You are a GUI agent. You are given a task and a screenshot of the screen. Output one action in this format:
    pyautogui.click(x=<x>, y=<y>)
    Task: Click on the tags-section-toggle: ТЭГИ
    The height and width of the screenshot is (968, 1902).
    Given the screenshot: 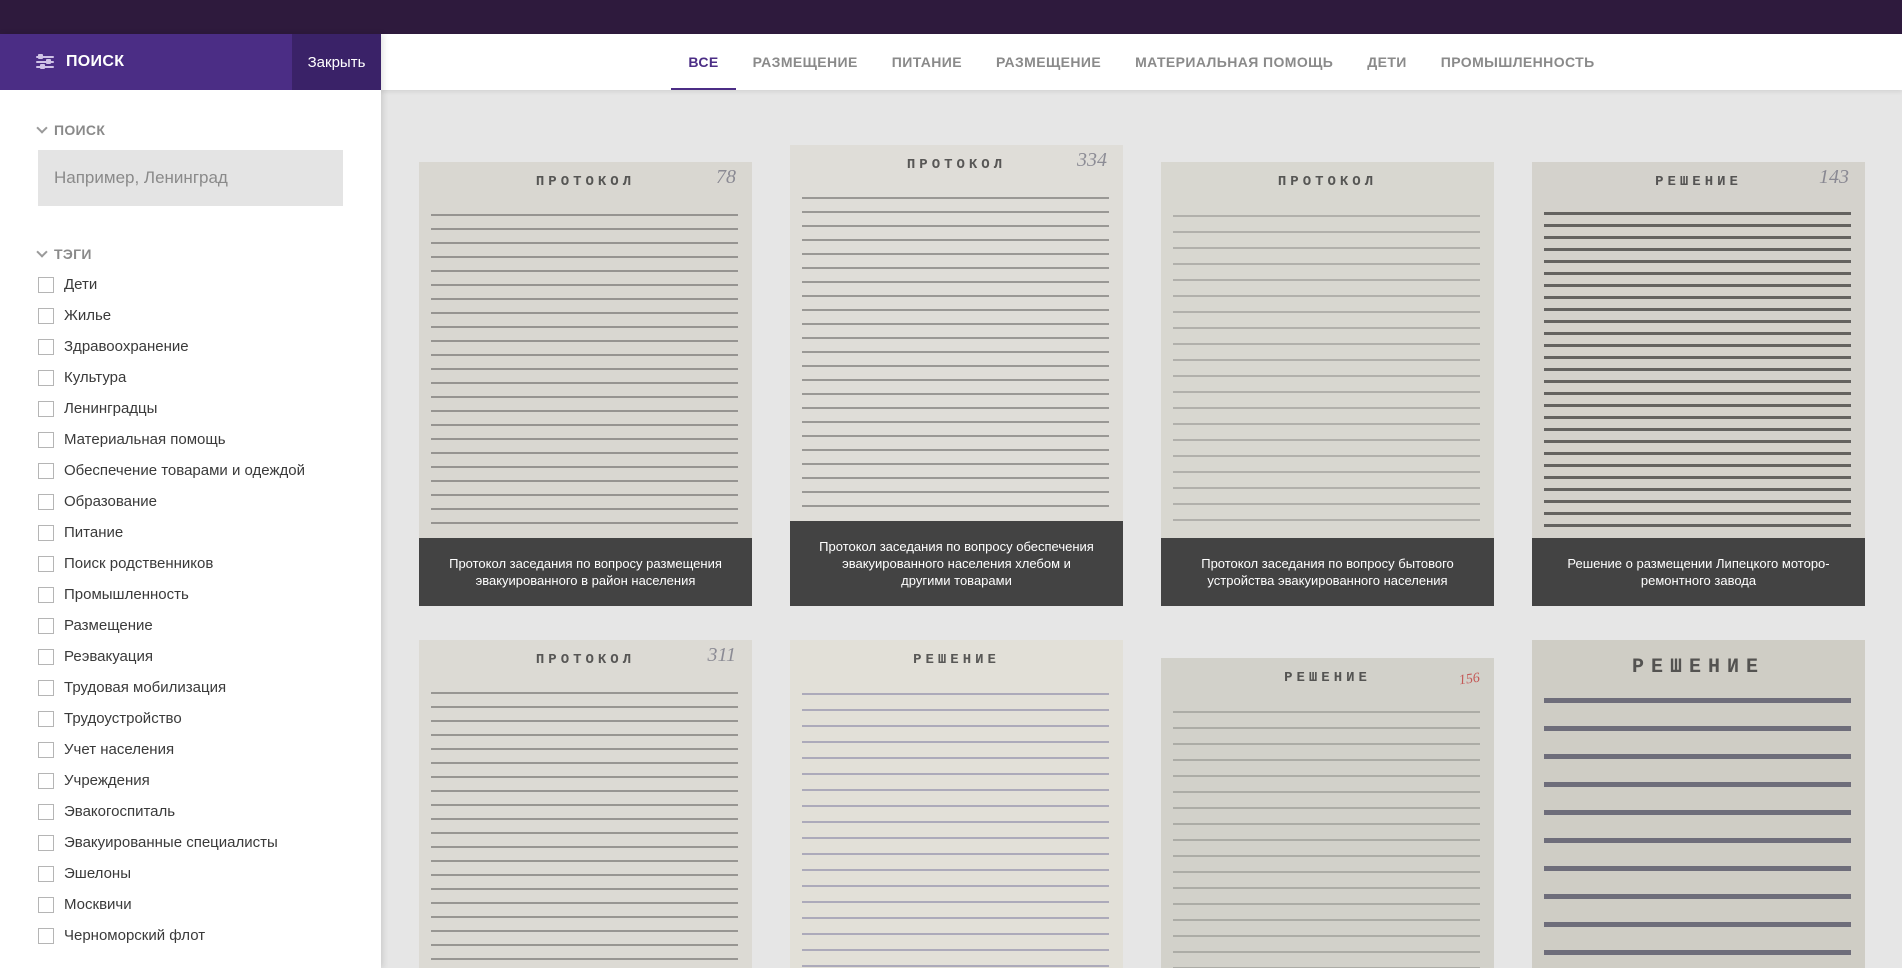 What is the action you would take?
    pyautogui.click(x=190, y=253)
    